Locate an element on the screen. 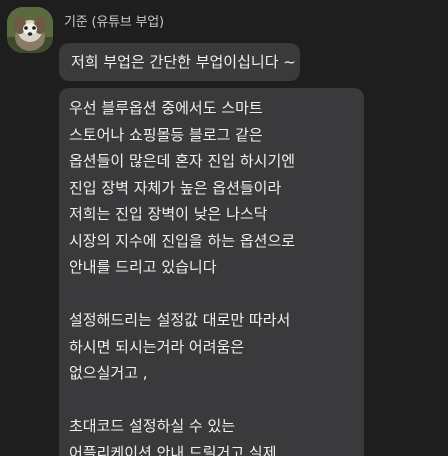 The image size is (448, 456). message-line: 하시면 되시는거라 어려움은 is located at coordinates (157, 346).